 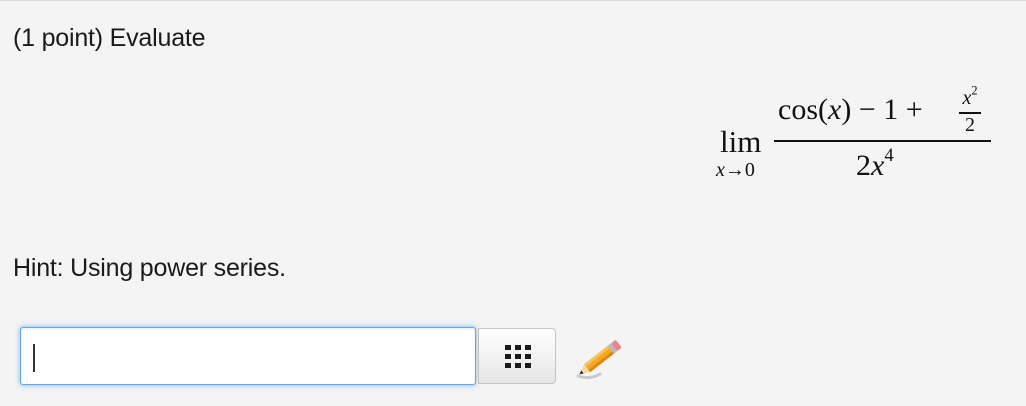 I want to click on problem-header: (1 point) Evaluate, so click(x=109, y=38).